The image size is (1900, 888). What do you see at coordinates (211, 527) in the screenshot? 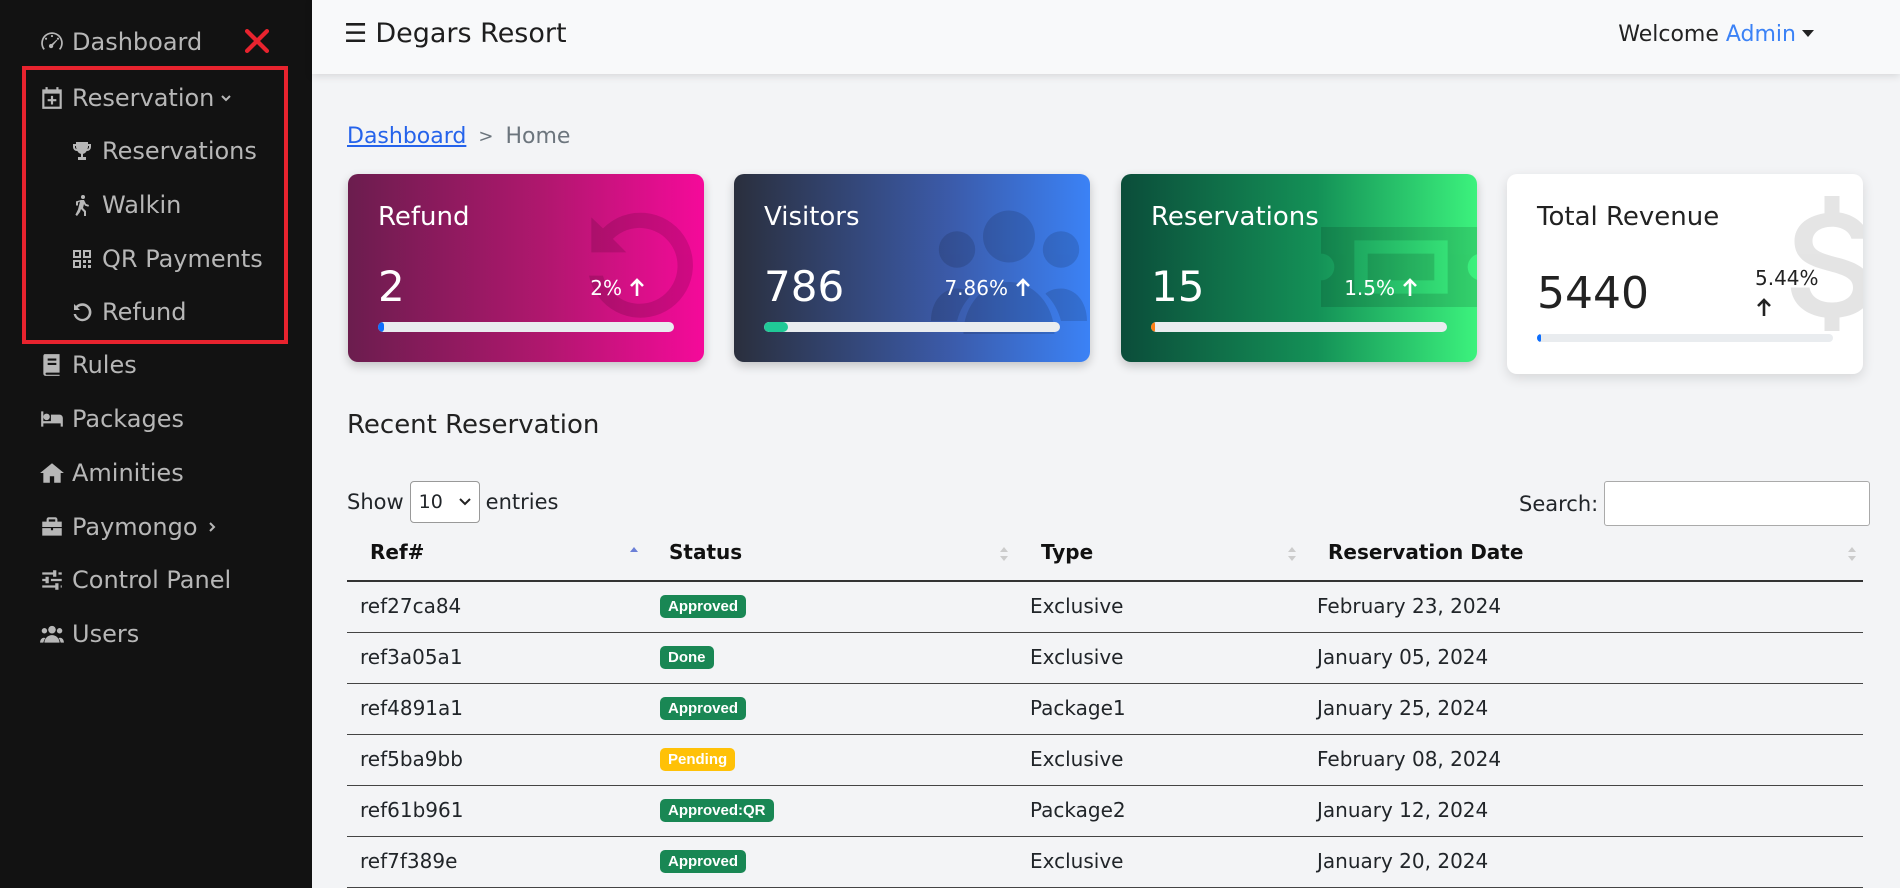
I see `chevron-right-icon` at bounding box center [211, 527].